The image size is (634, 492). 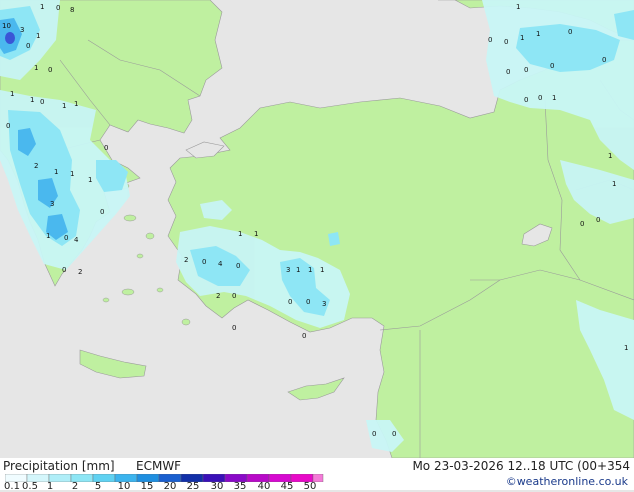 I want to click on point-value: 8, so click(x=72, y=10).